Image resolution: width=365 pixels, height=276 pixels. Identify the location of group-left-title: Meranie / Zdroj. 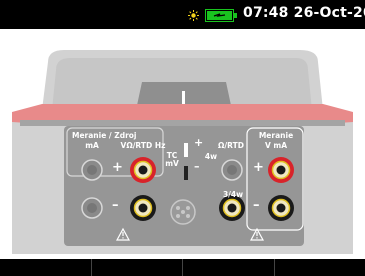
(104, 135).